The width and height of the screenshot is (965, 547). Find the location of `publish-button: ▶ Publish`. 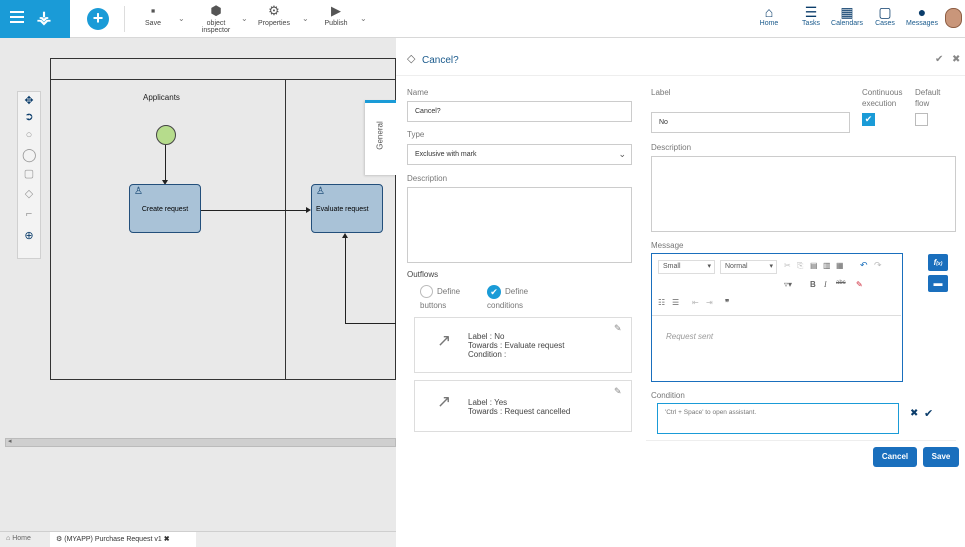

publish-button: ▶ Publish is located at coordinates (336, 16).